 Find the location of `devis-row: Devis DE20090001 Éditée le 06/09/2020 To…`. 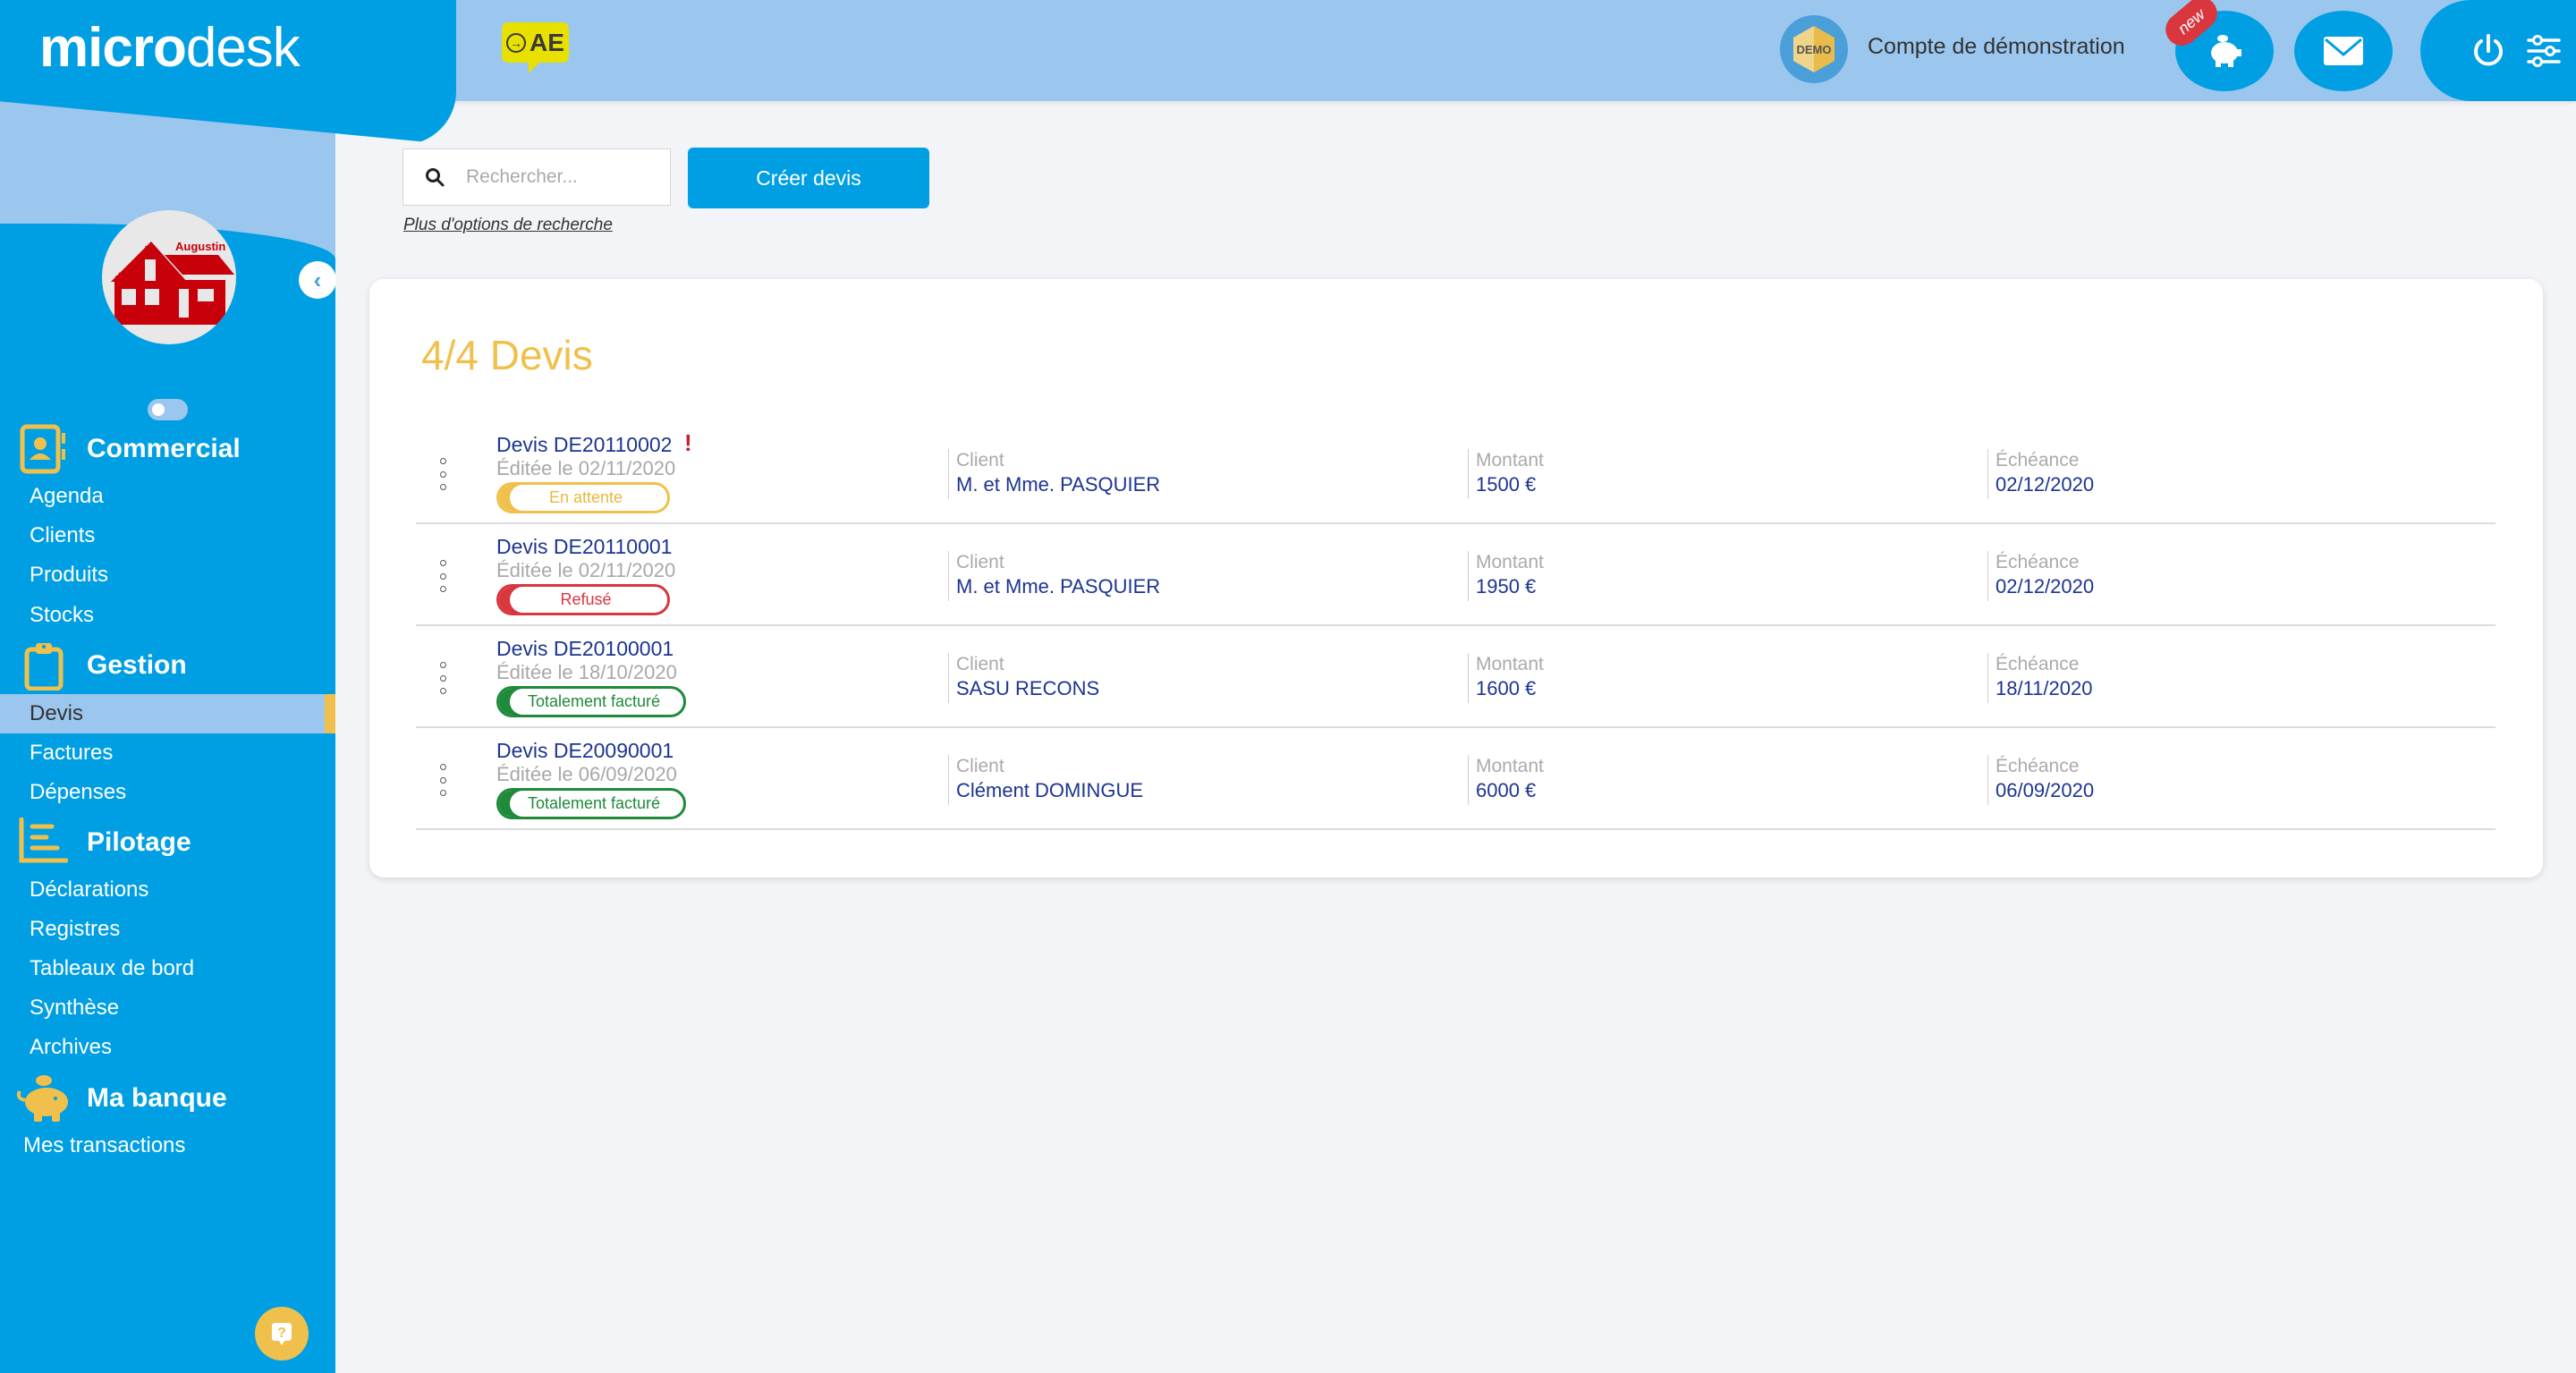

devis-row: Devis DE20090001 Éditée le 06/09/2020 To… is located at coordinates (1456, 779).